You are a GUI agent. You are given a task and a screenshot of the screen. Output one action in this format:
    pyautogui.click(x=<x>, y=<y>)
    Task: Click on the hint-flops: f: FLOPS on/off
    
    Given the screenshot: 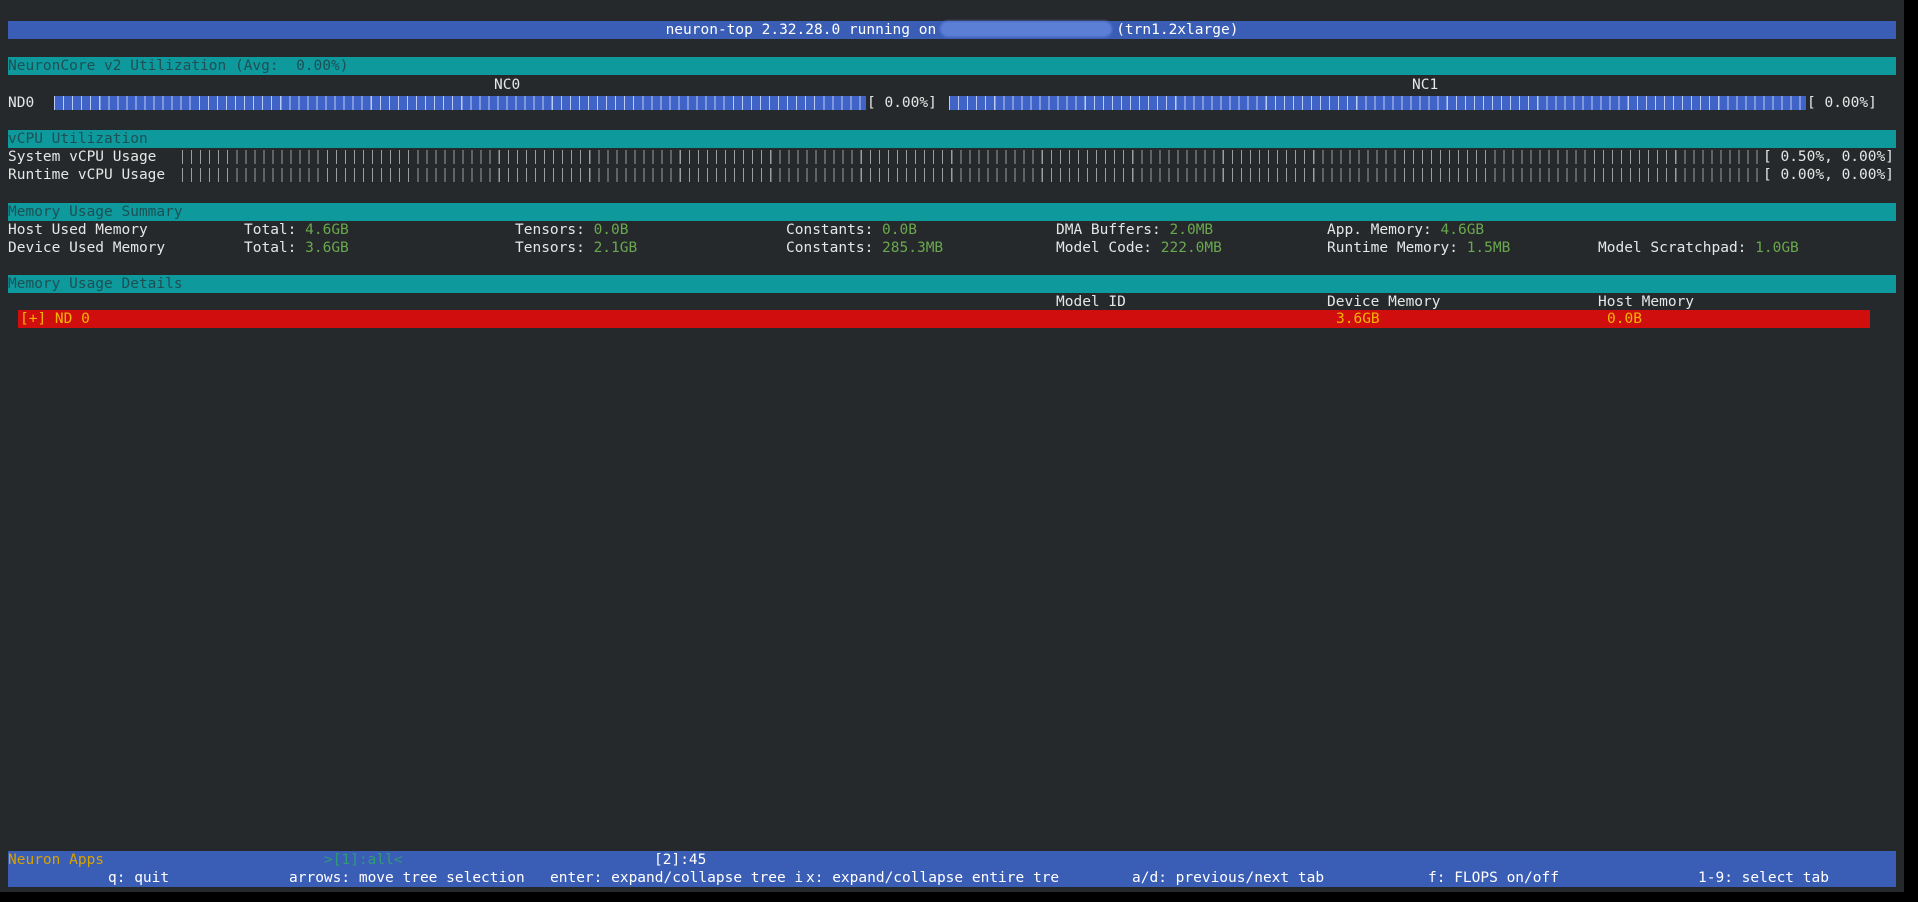 What is the action you would take?
    pyautogui.click(x=1493, y=878)
    